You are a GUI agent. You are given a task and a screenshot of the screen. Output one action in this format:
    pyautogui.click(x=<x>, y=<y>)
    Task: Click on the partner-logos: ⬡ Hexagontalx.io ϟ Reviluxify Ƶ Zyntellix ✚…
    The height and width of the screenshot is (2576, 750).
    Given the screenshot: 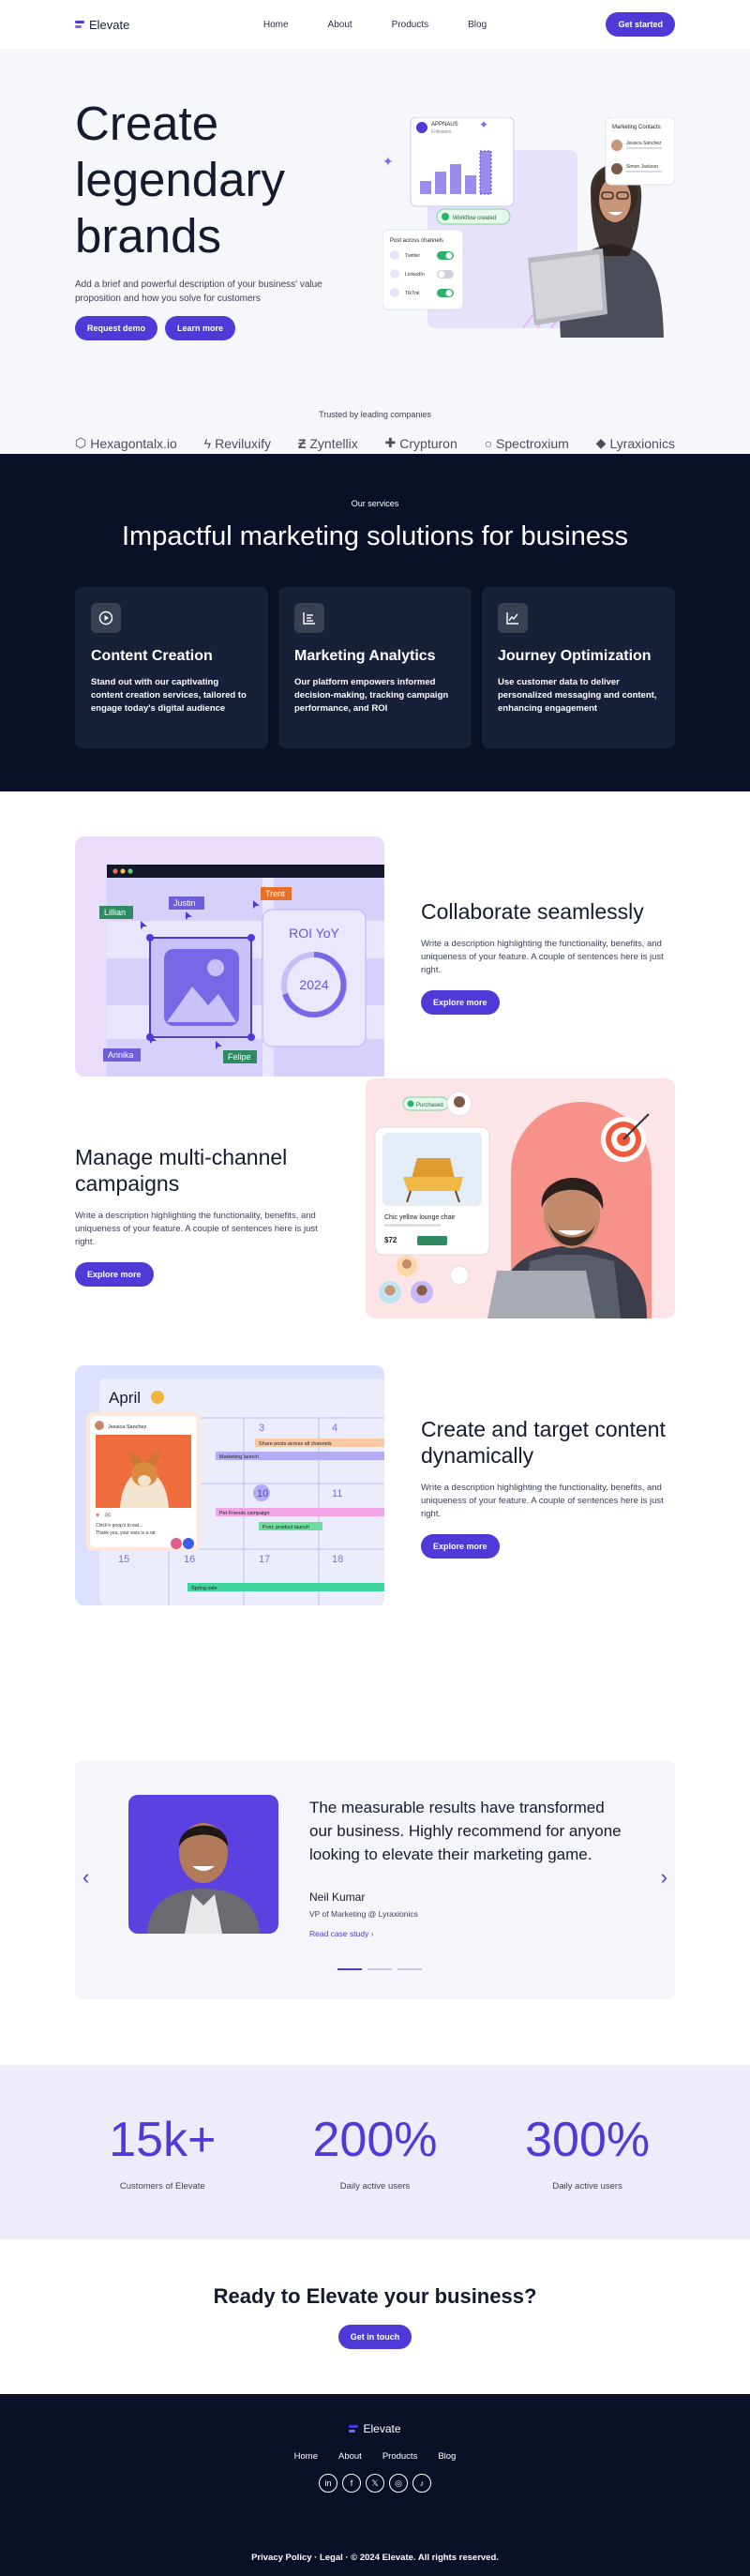 What is the action you would take?
    pyautogui.click(x=375, y=443)
    